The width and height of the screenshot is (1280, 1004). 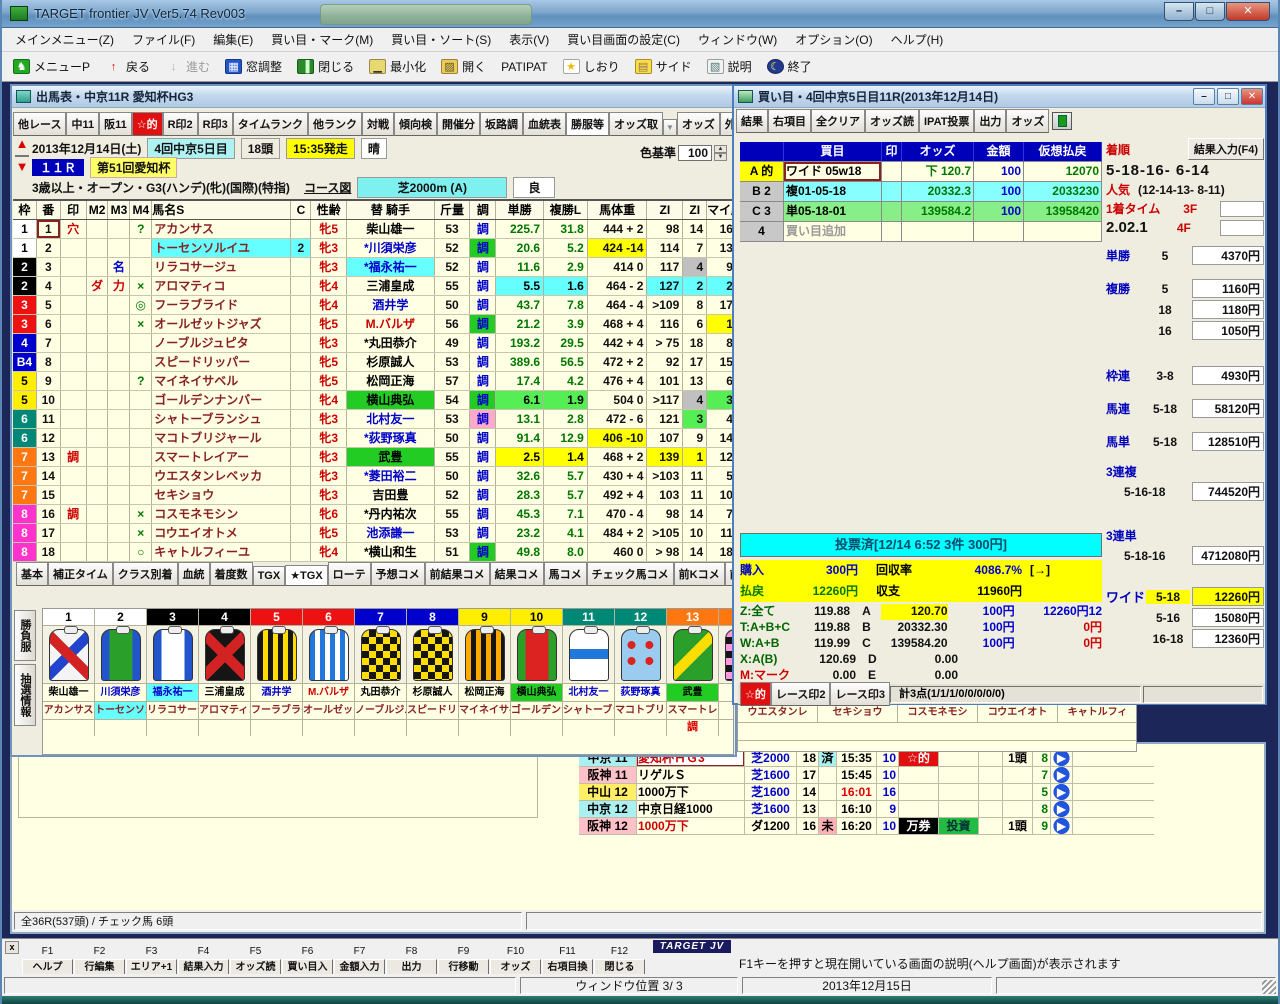 I want to click on kaime-maximize-button: □, so click(x=1228, y=96).